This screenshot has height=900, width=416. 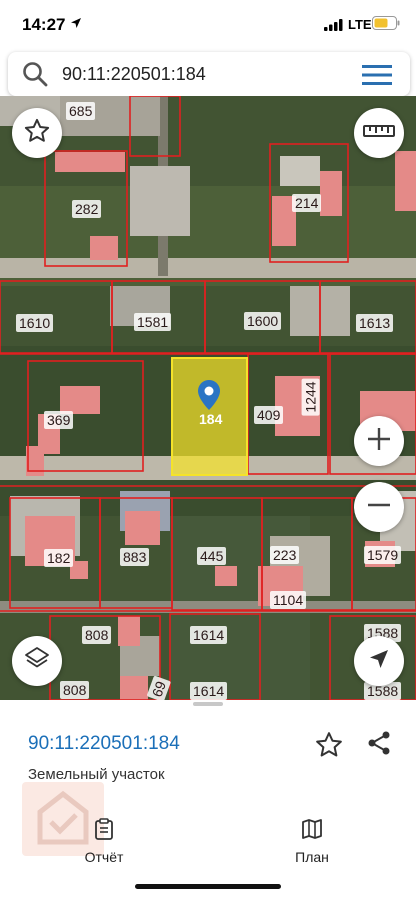 What do you see at coordinates (269, 415) in the screenshot?
I see `parcel-label: 409` at bounding box center [269, 415].